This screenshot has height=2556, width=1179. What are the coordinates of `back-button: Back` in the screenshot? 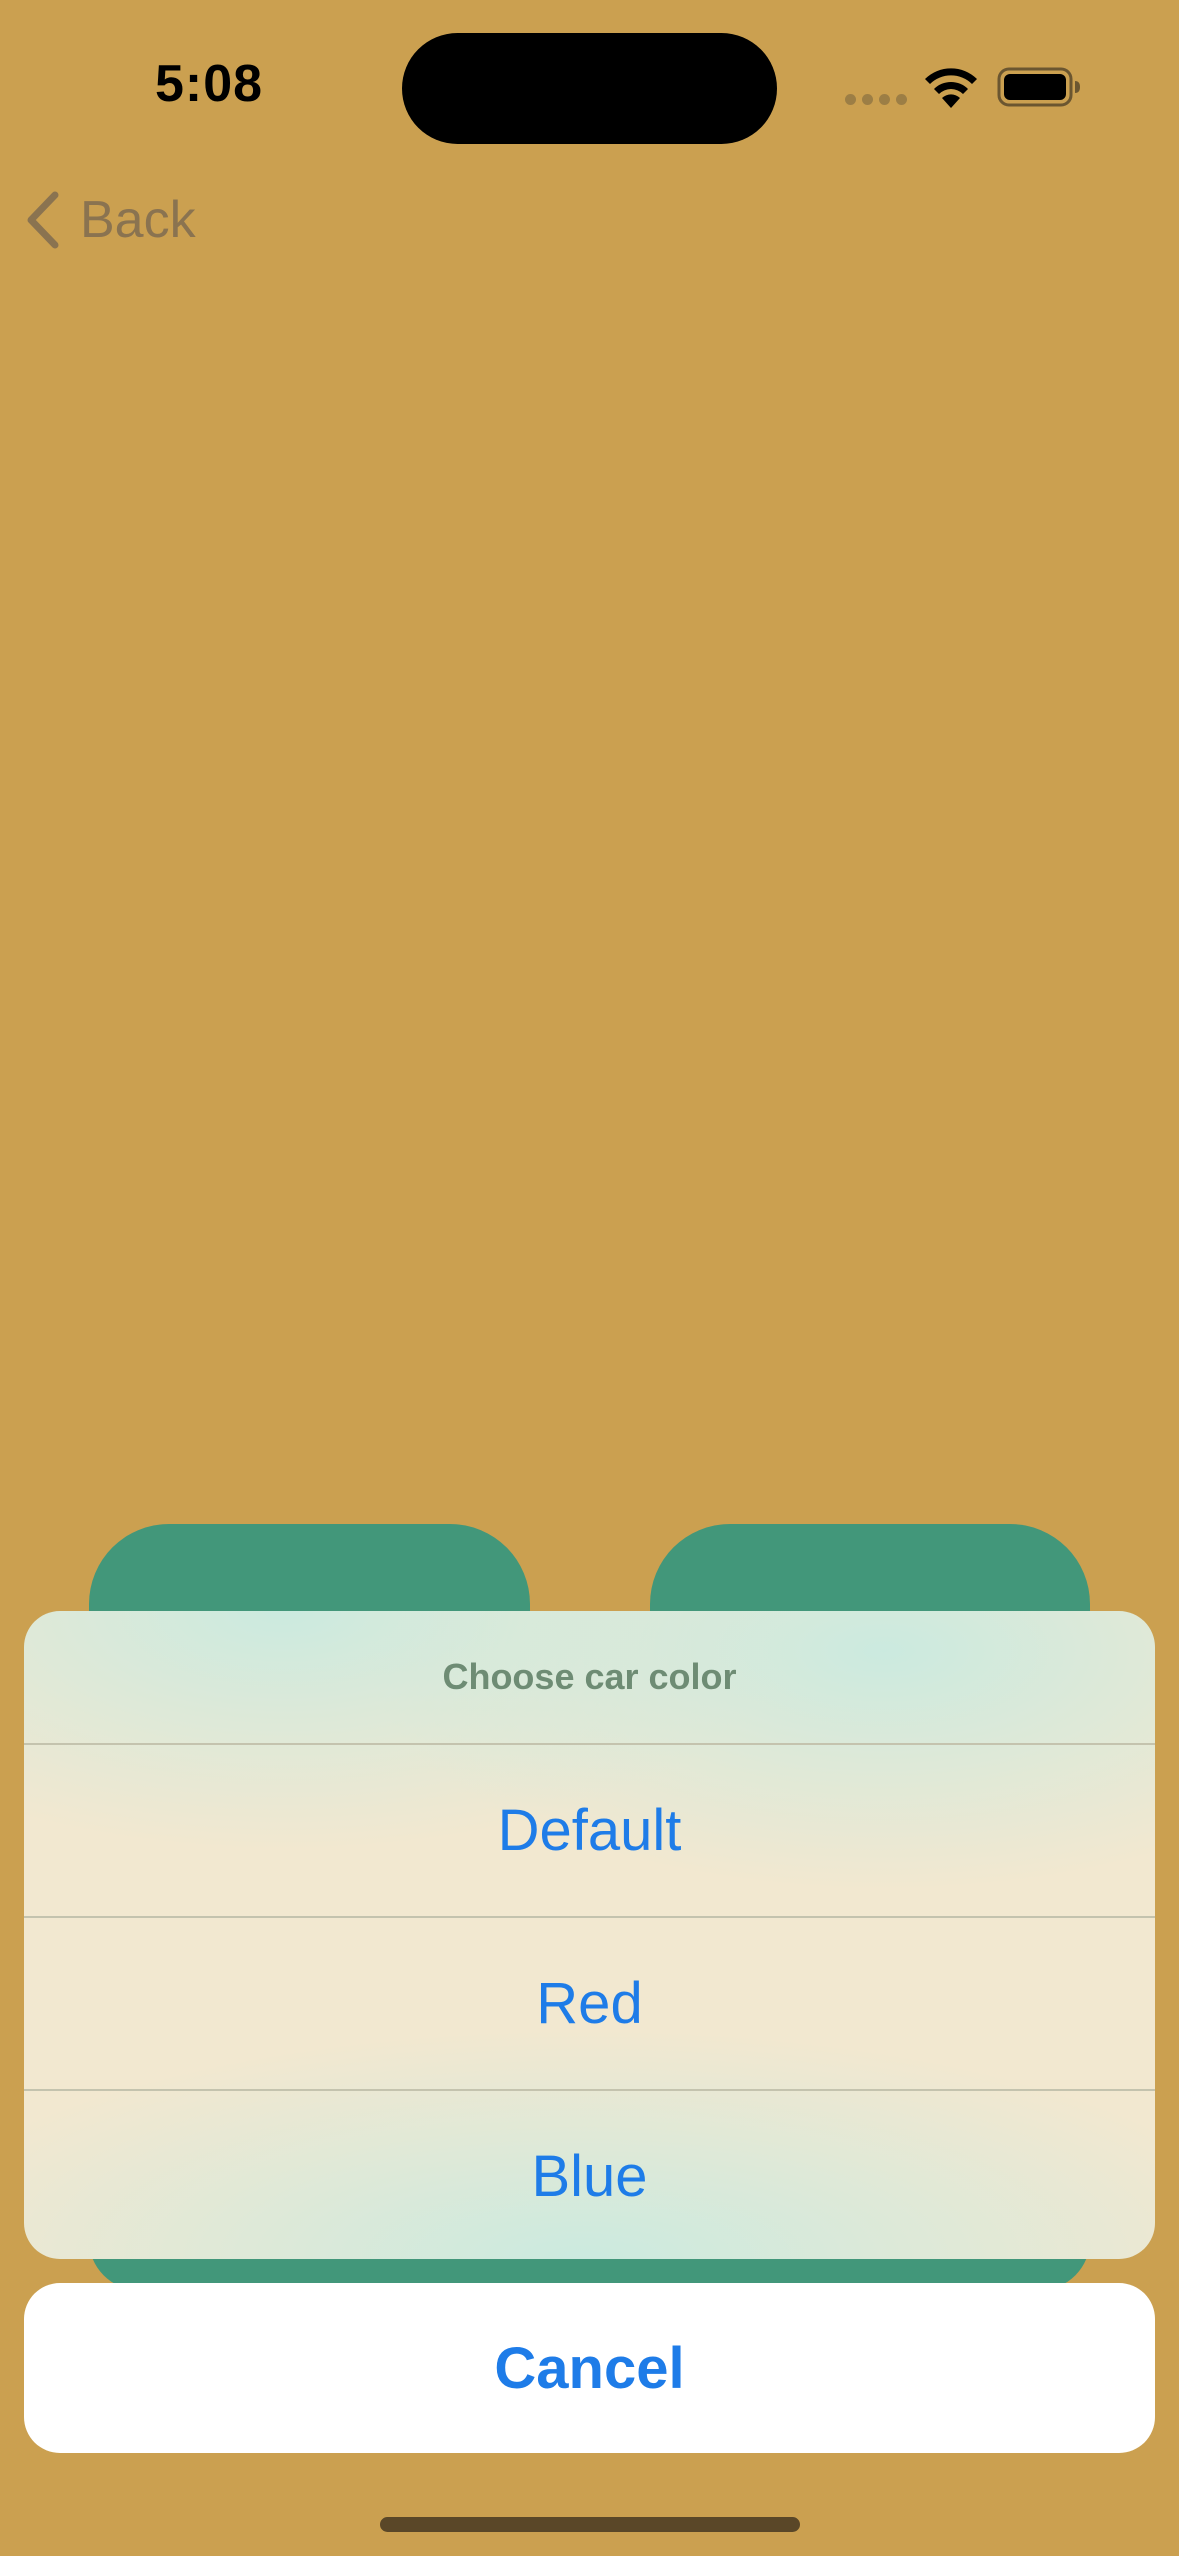 It's located at (110, 220).